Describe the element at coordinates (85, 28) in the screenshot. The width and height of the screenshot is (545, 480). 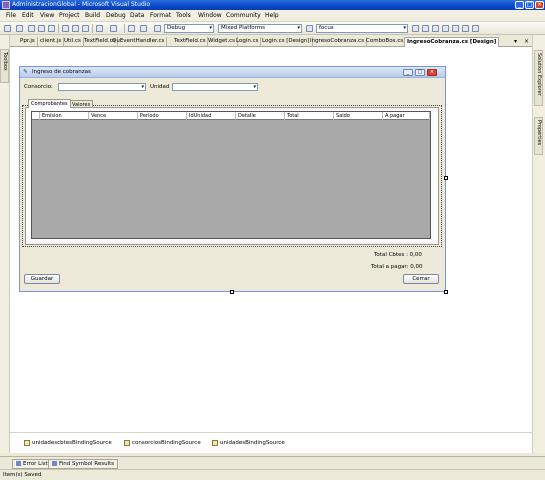
I see `paste-icon` at that location.